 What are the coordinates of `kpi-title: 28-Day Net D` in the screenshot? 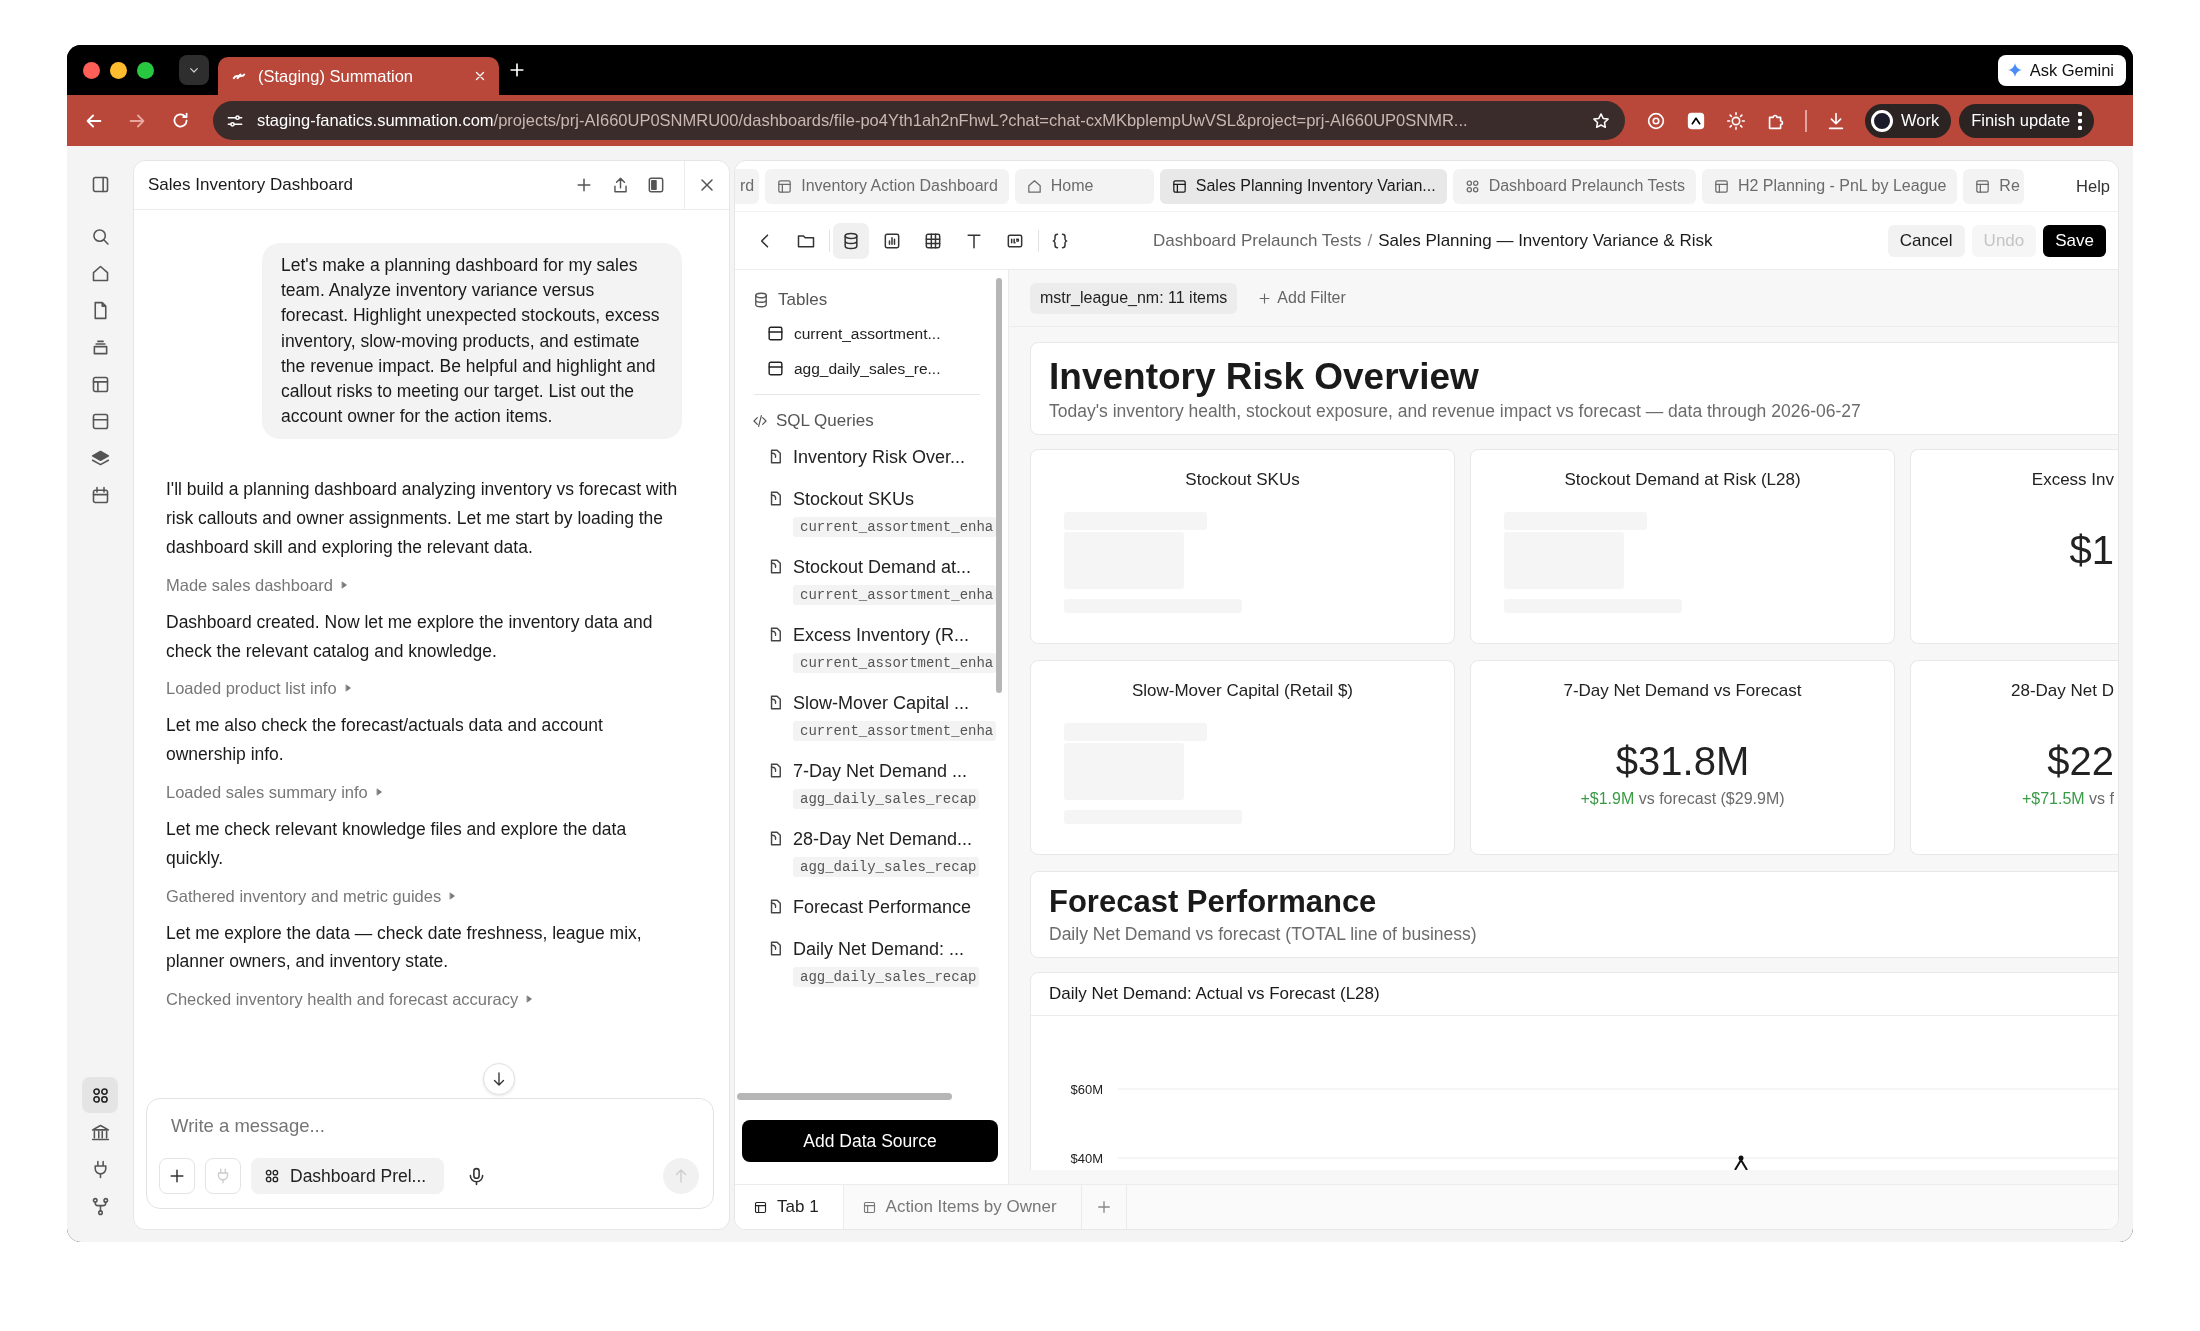 It's located at (2062, 691).